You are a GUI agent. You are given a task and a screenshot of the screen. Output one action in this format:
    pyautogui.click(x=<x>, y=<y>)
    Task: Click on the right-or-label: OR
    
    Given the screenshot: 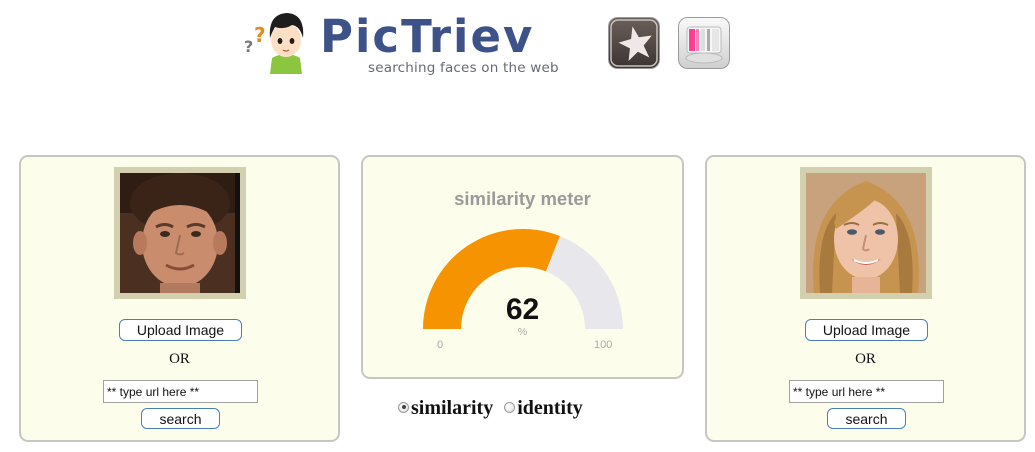 What is the action you would take?
    pyautogui.click(x=865, y=359)
    